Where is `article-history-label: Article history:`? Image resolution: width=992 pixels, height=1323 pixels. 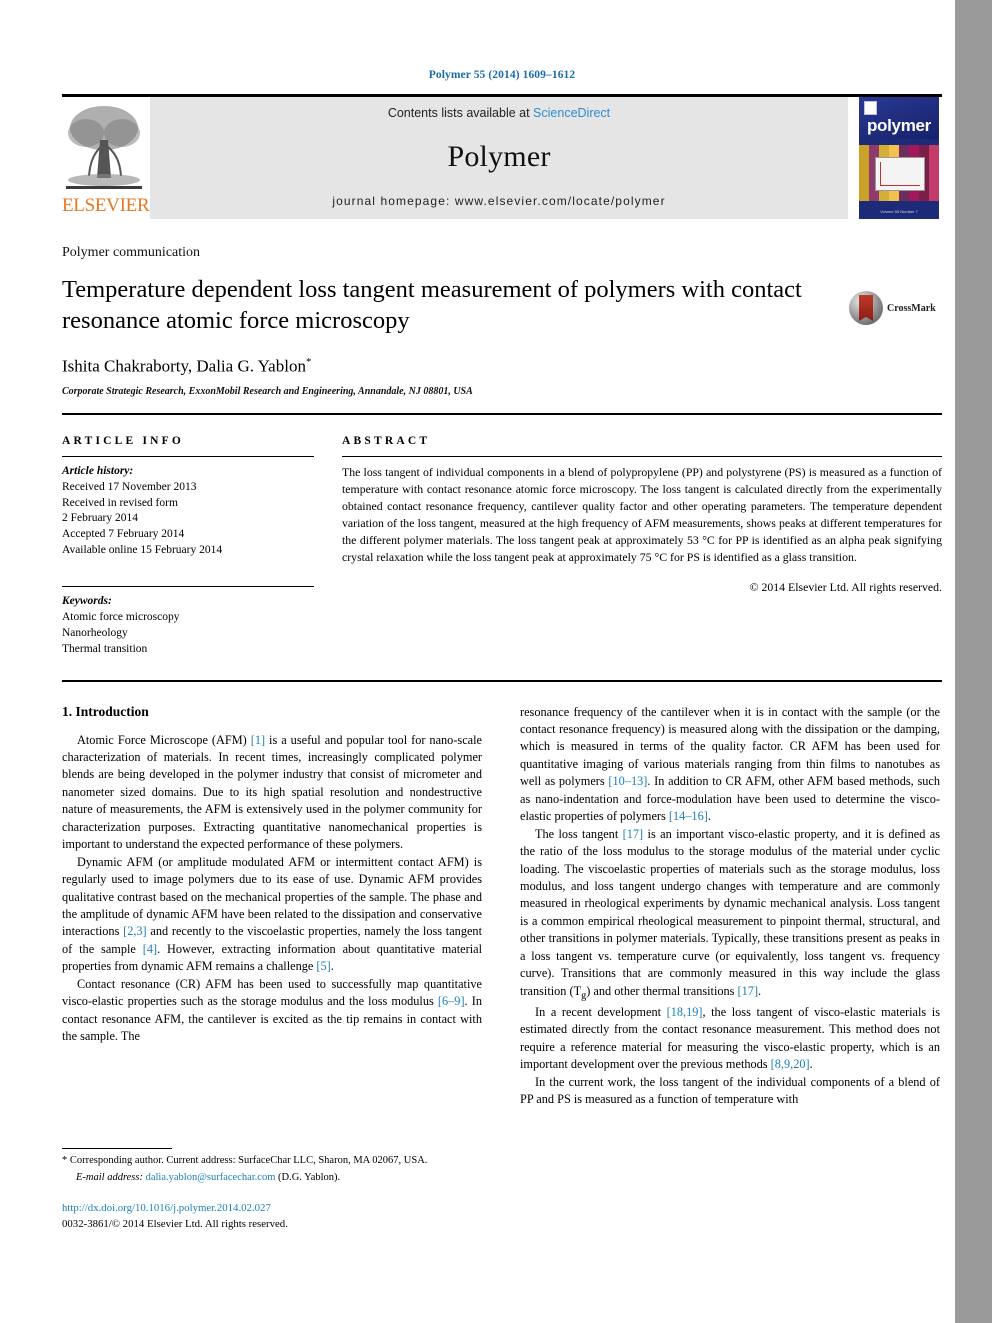 article-history-label: Article history: is located at coordinates (98, 470).